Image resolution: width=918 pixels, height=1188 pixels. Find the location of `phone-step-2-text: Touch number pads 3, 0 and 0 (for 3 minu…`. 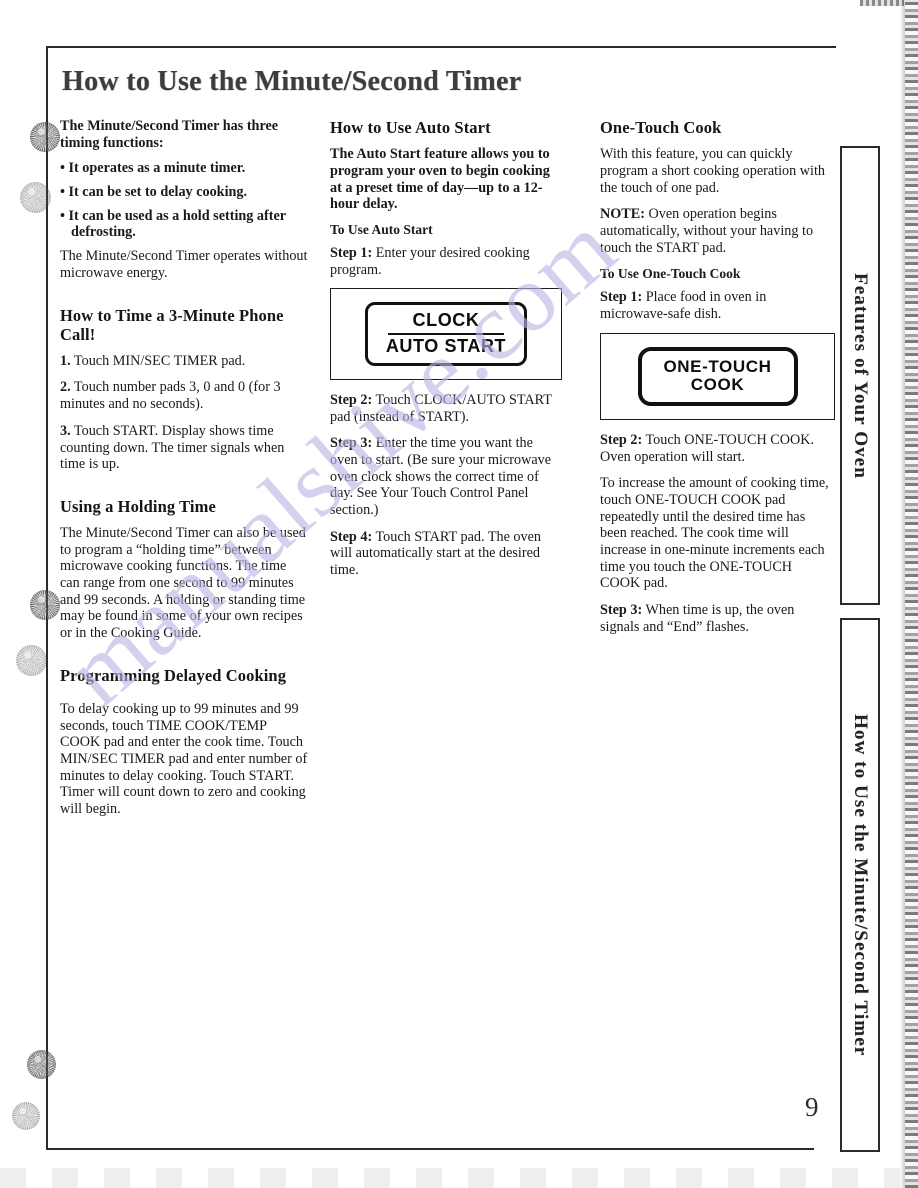

phone-step-2-text: Touch number pads 3, 0 and 0 (for 3 minu… is located at coordinates (170, 396).